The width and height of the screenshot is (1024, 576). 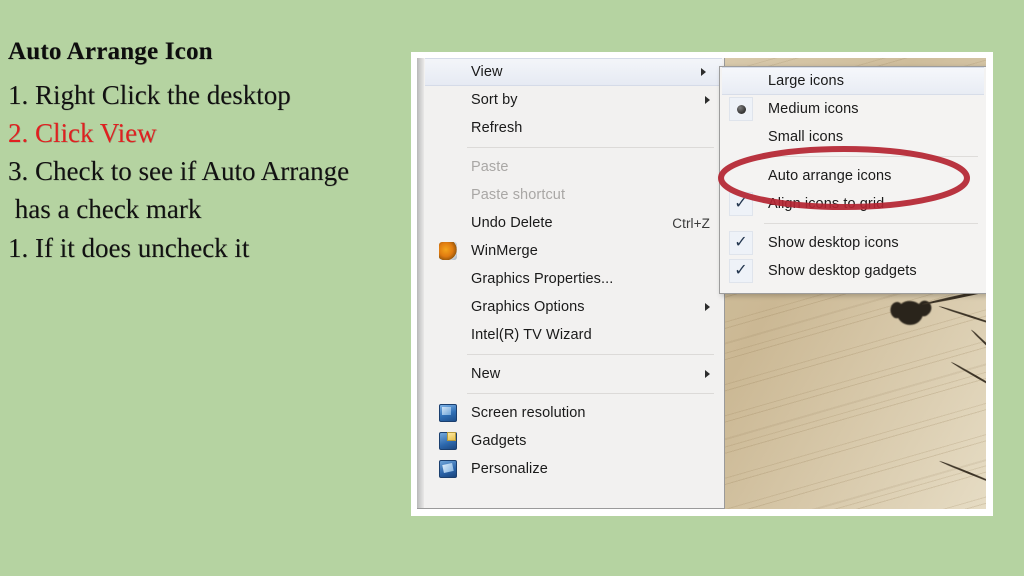 What do you see at coordinates (497, 128) in the screenshot?
I see `menu-item-label: Refresh` at bounding box center [497, 128].